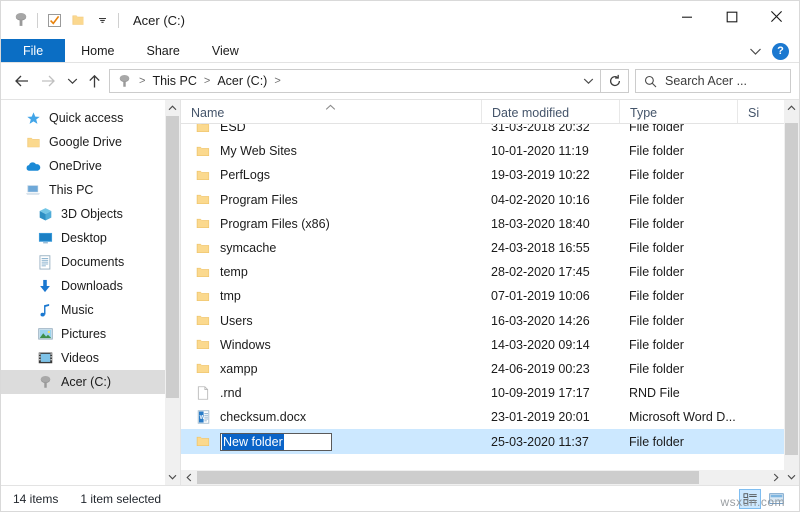 The height and width of the screenshot is (512, 800). I want to click on filelist-scroll-up-button, so click(791, 108).